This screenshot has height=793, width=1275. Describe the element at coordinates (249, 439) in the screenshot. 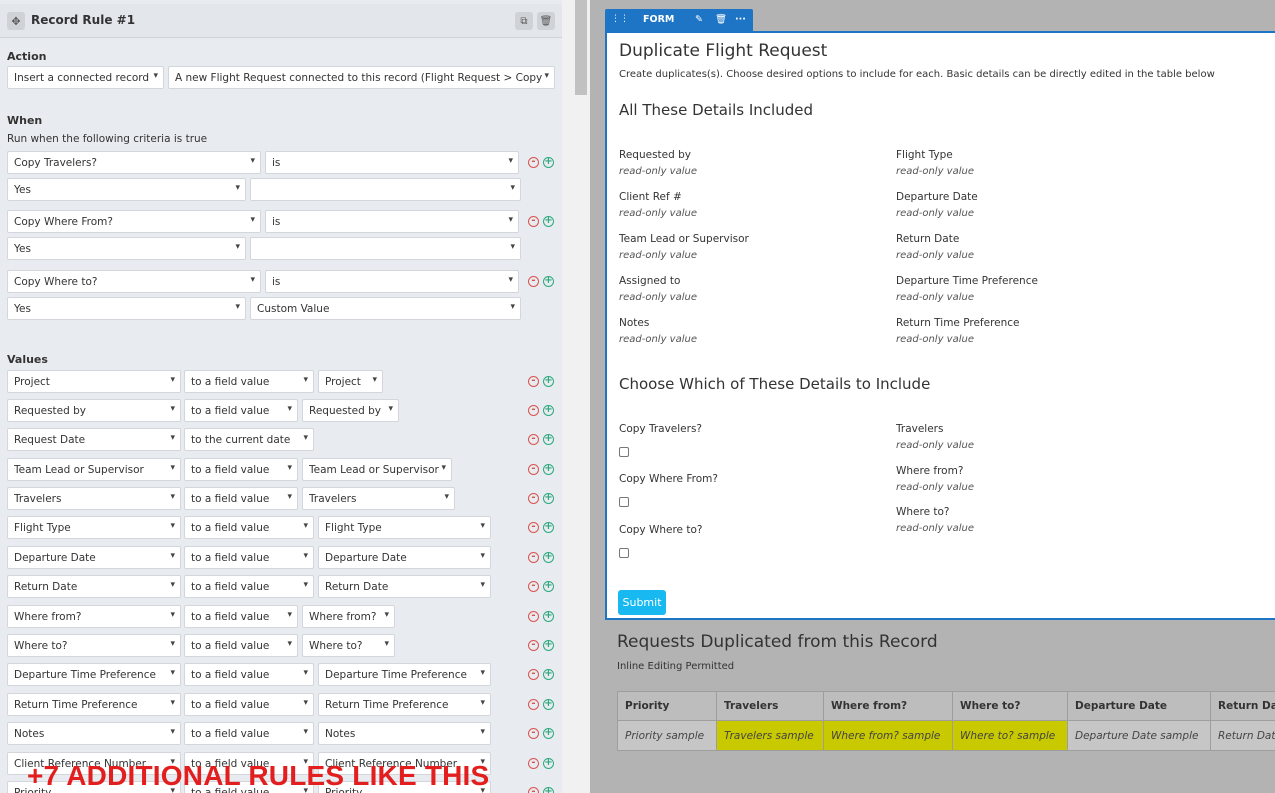

I see `value-mode-select: to the current date` at that location.